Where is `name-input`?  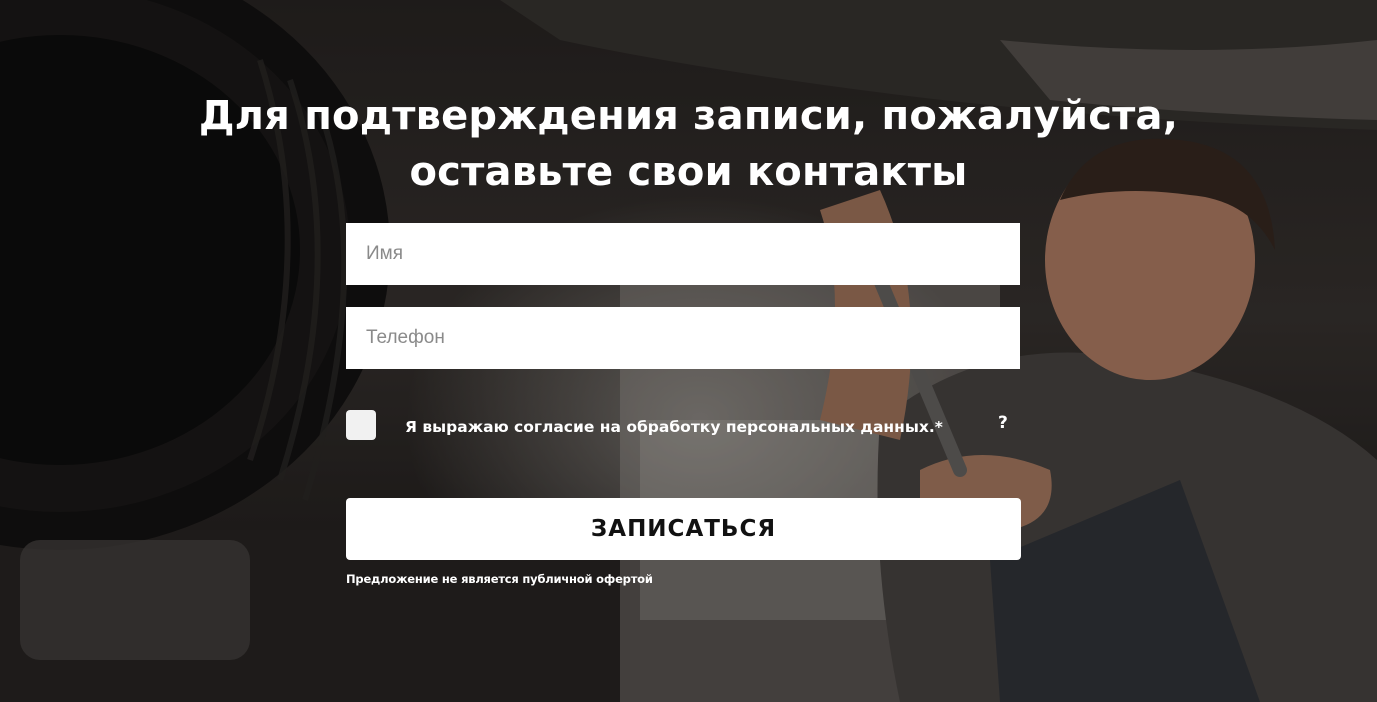
name-input is located at coordinates (683, 254).